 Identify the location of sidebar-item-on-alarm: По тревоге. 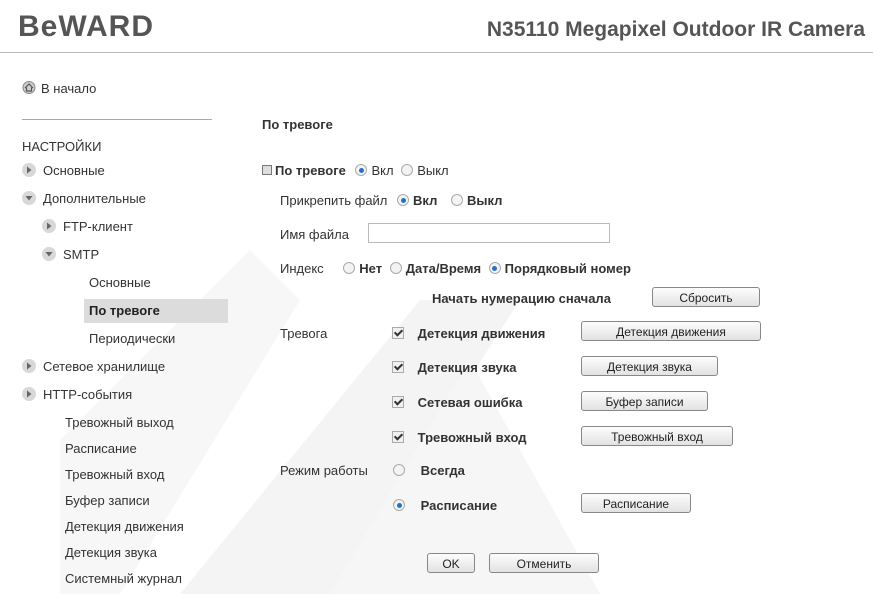
(156, 311).